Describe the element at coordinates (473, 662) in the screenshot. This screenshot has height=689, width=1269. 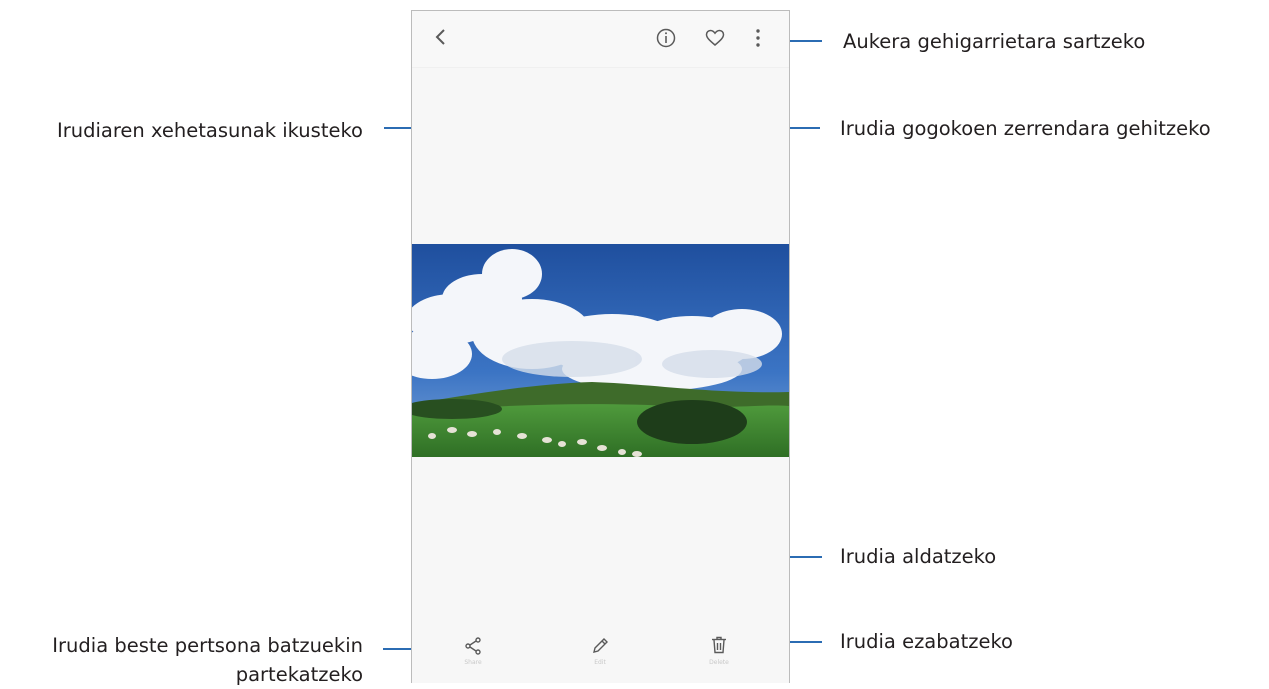
I see `share-label: Share` at that location.